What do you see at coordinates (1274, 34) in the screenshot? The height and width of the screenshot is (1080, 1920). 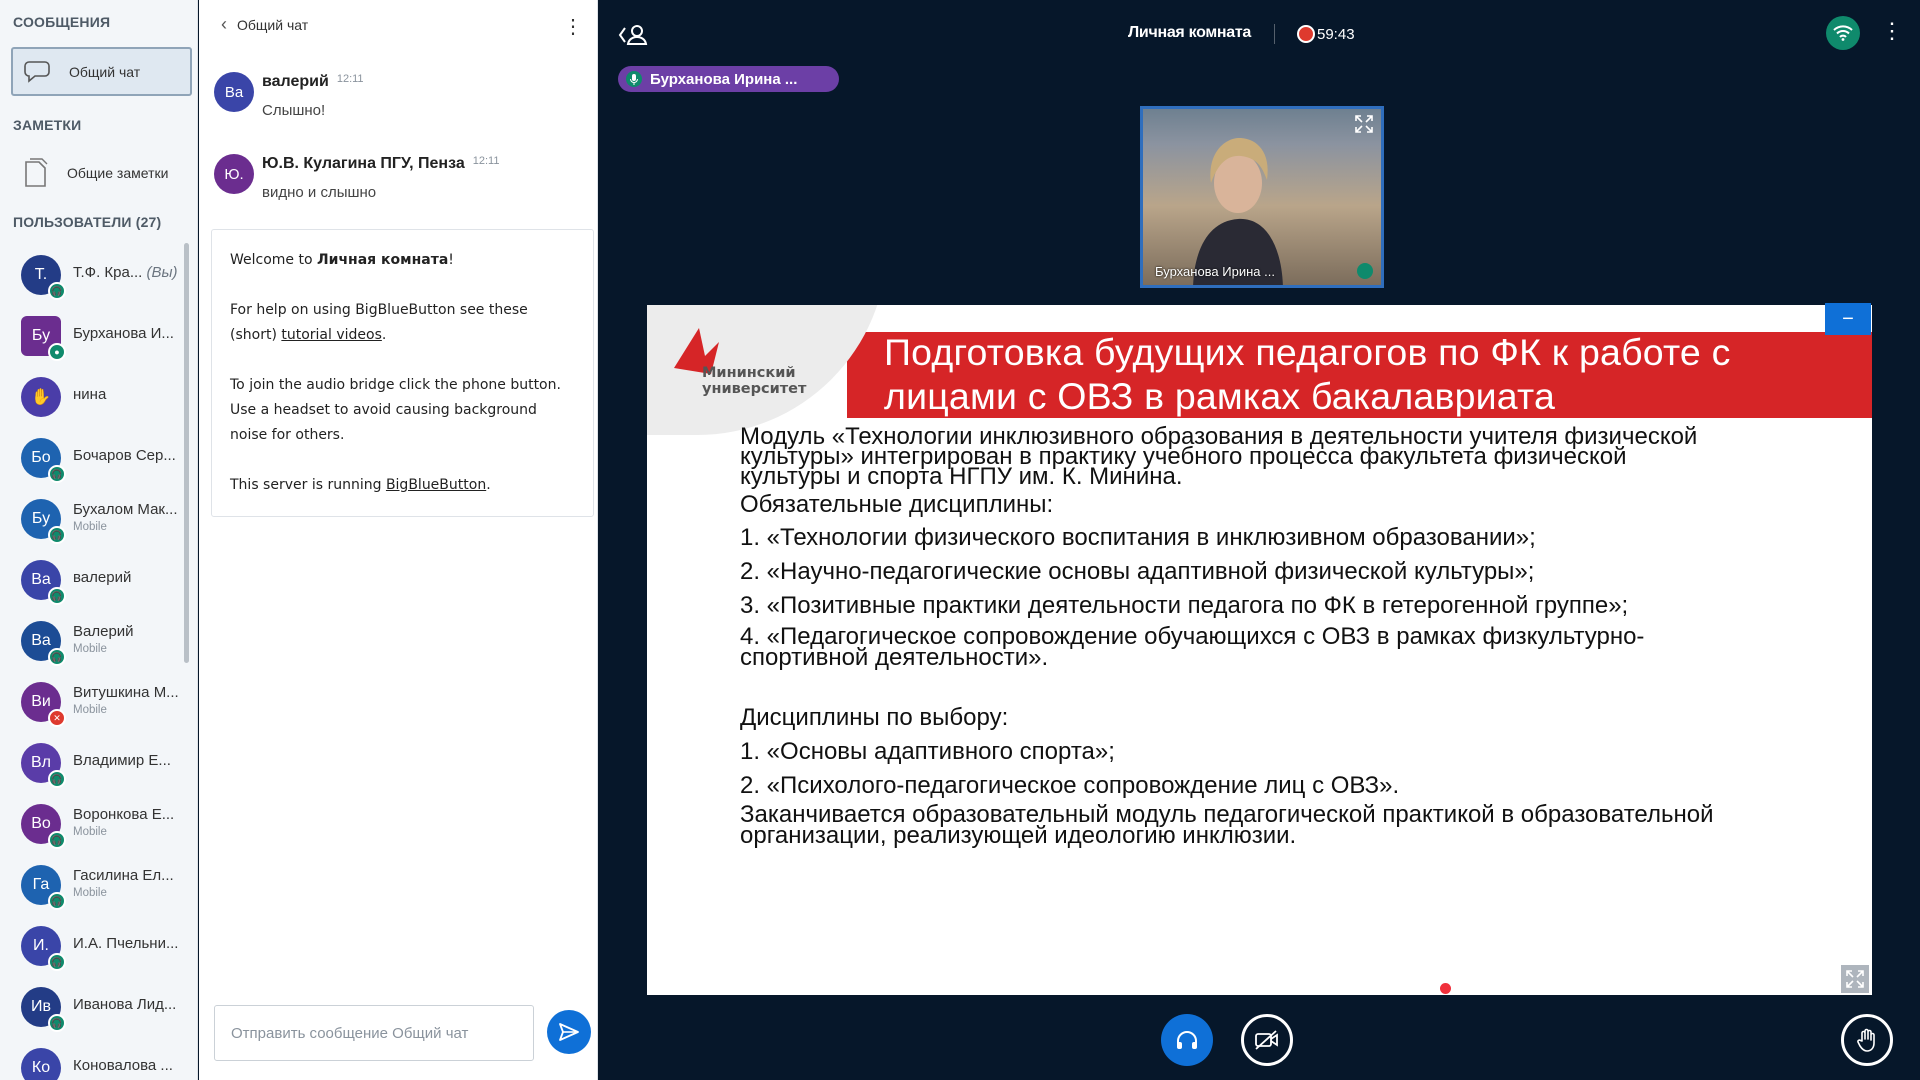 I see `divider` at bounding box center [1274, 34].